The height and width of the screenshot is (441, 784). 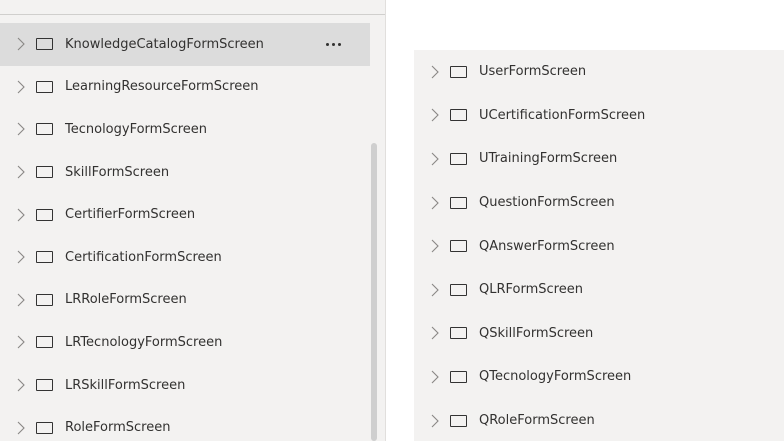 I want to click on tree-item-label: QRoleFormScreen, so click(x=537, y=421).